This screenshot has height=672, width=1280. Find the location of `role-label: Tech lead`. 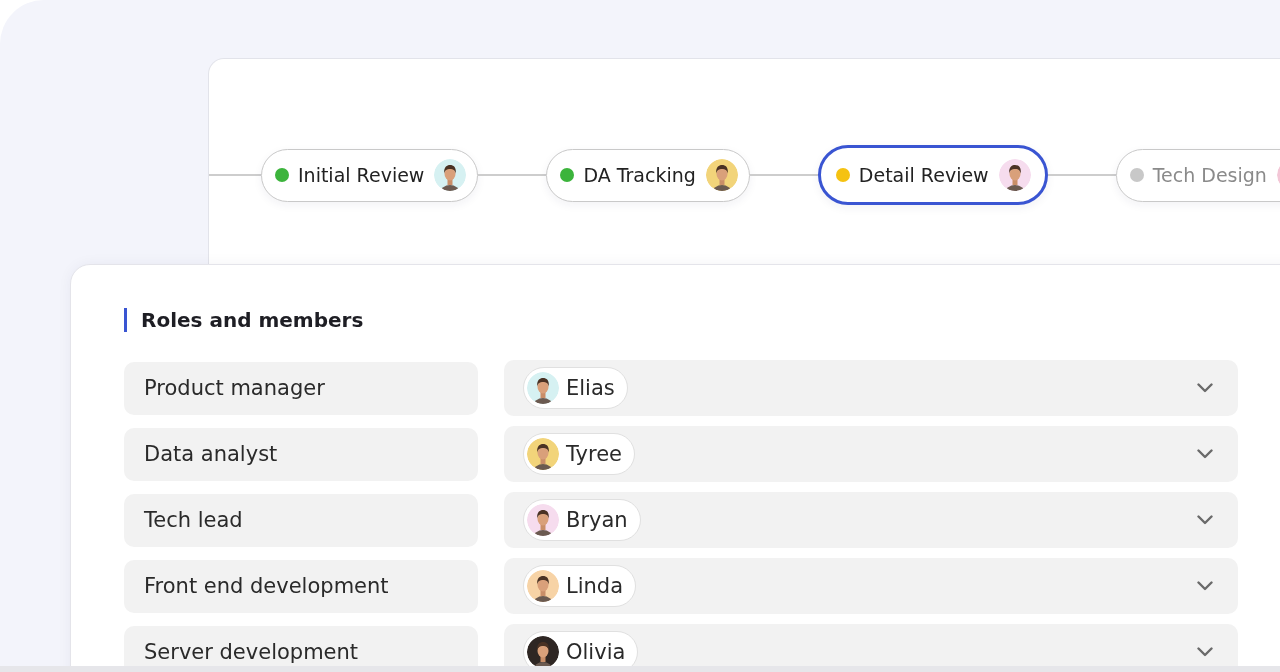

role-label: Tech lead is located at coordinates (301, 520).